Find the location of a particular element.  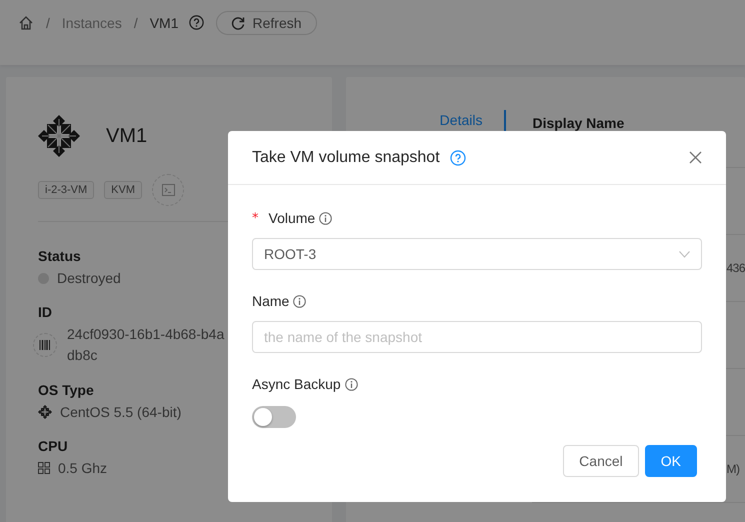

field-value: CentOS 5.5 (64-bit) is located at coordinates (121, 412).